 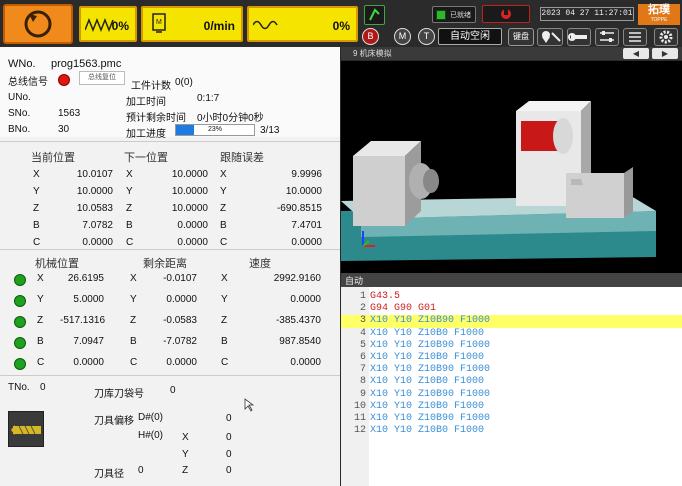 What do you see at coordinates (53, 158) in the screenshot?
I see `current-pos-title: 当前位置` at bounding box center [53, 158].